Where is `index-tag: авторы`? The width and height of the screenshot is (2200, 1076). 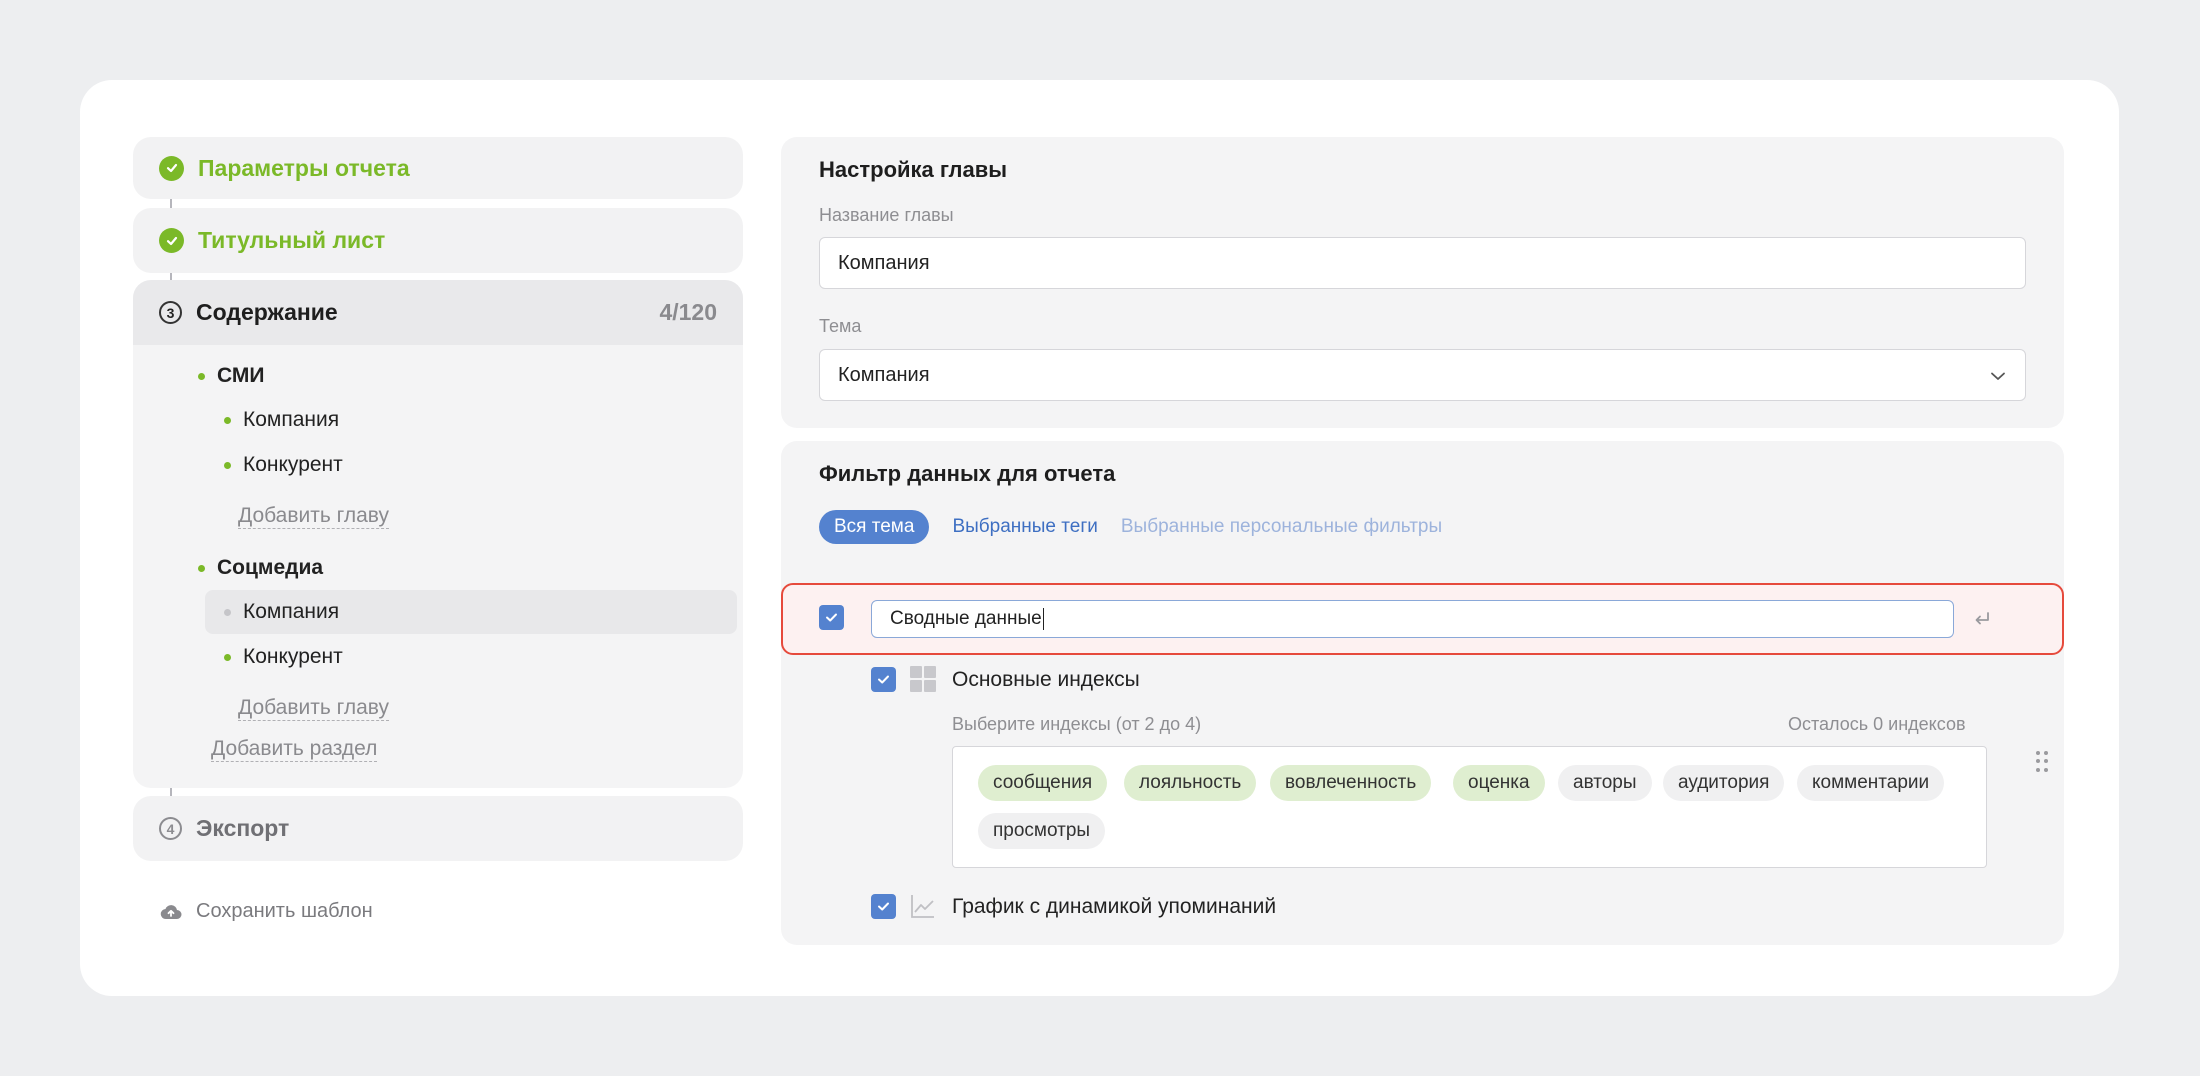 index-tag: авторы is located at coordinates (1605, 783).